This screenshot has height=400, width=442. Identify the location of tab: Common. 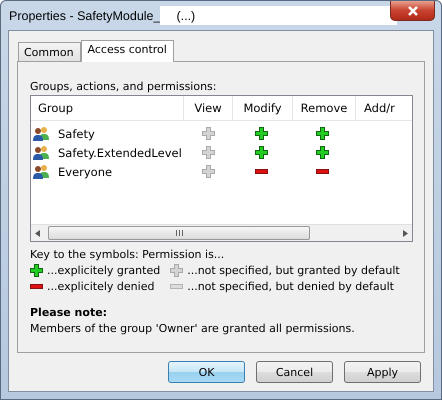
(49, 51).